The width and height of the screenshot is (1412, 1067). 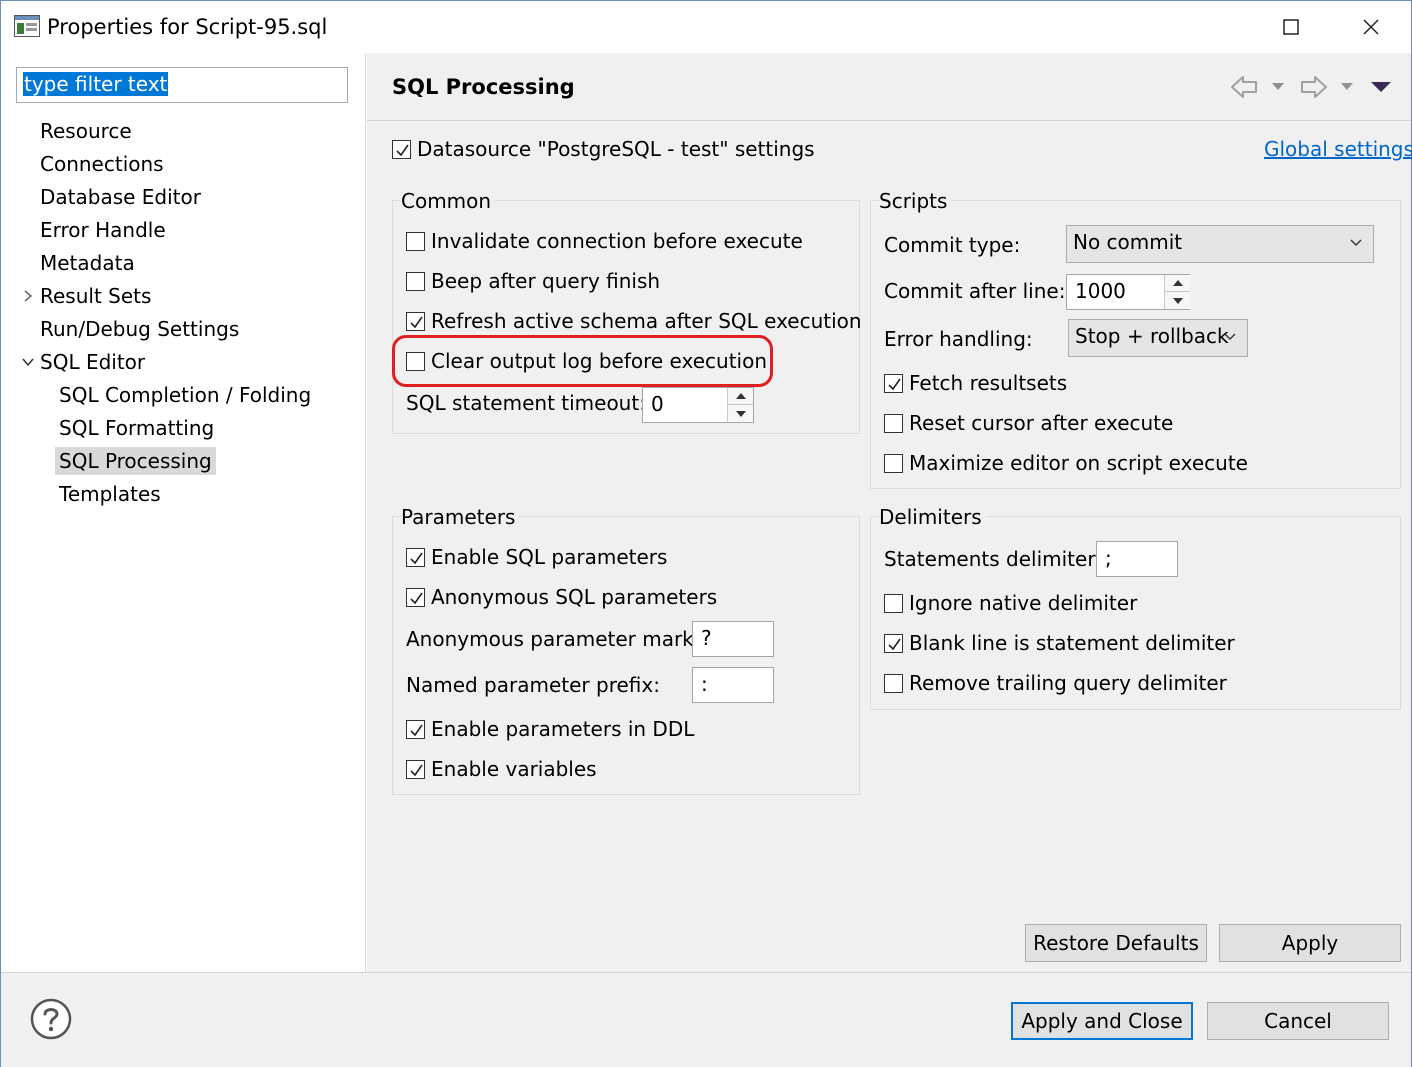 I want to click on window-title: Properties for Script-95.sql, so click(x=187, y=27).